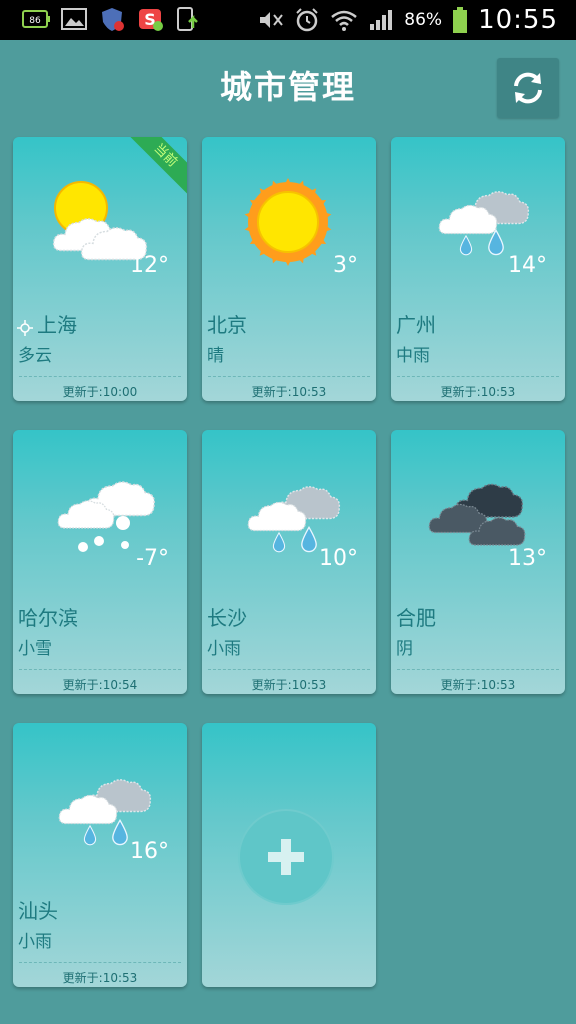  What do you see at coordinates (25, 328) in the screenshot?
I see `location-icon` at bounding box center [25, 328].